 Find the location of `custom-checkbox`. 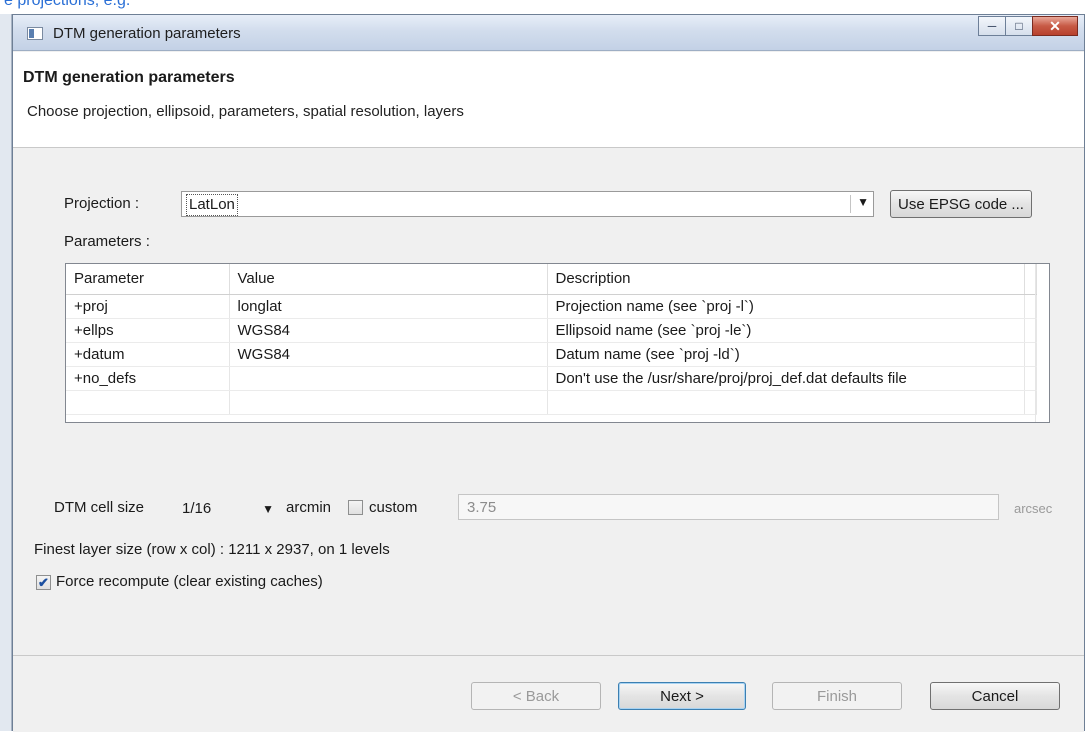

custom-checkbox is located at coordinates (355, 507).